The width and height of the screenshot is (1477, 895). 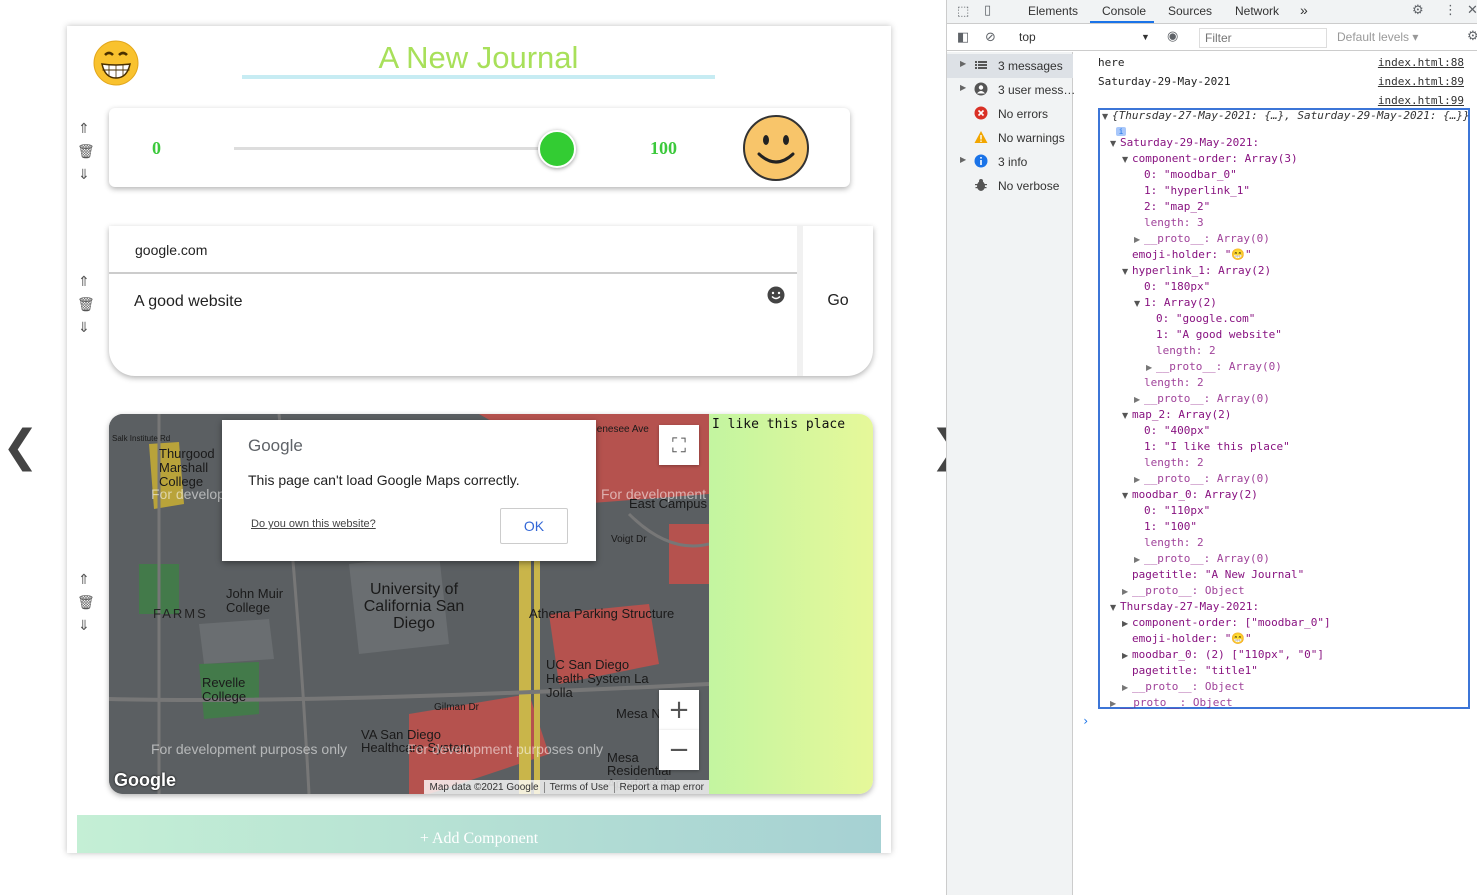 I want to click on tab-sources: Sources, so click(x=1190, y=11).